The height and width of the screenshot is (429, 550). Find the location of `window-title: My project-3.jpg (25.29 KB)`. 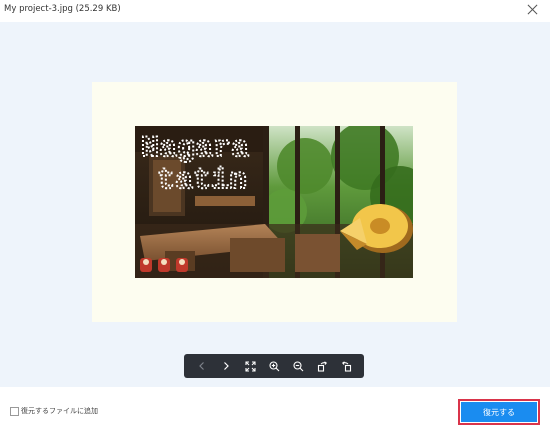

window-title: My project-3.jpg (25.29 KB) is located at coordinates (62, 9).